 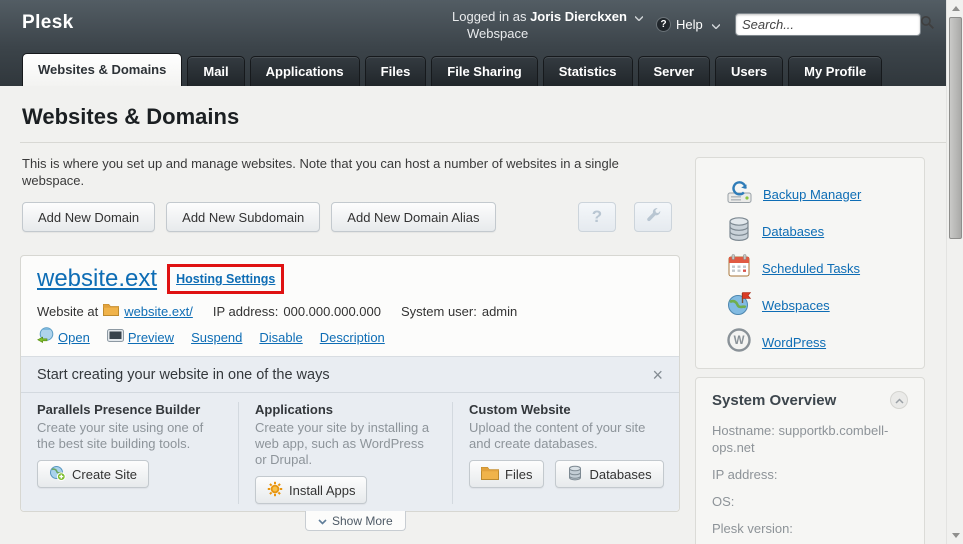 I want to click on user-menu: Logged in as Joris Dierckxen Webspace, so click(x=548, y=25).